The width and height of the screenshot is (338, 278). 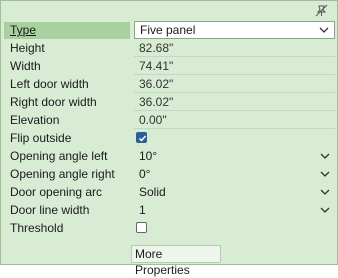 What do you see at coordinates (169, 11) in the screenshot?
I see `panel-header` at bounding box center [169, 11].